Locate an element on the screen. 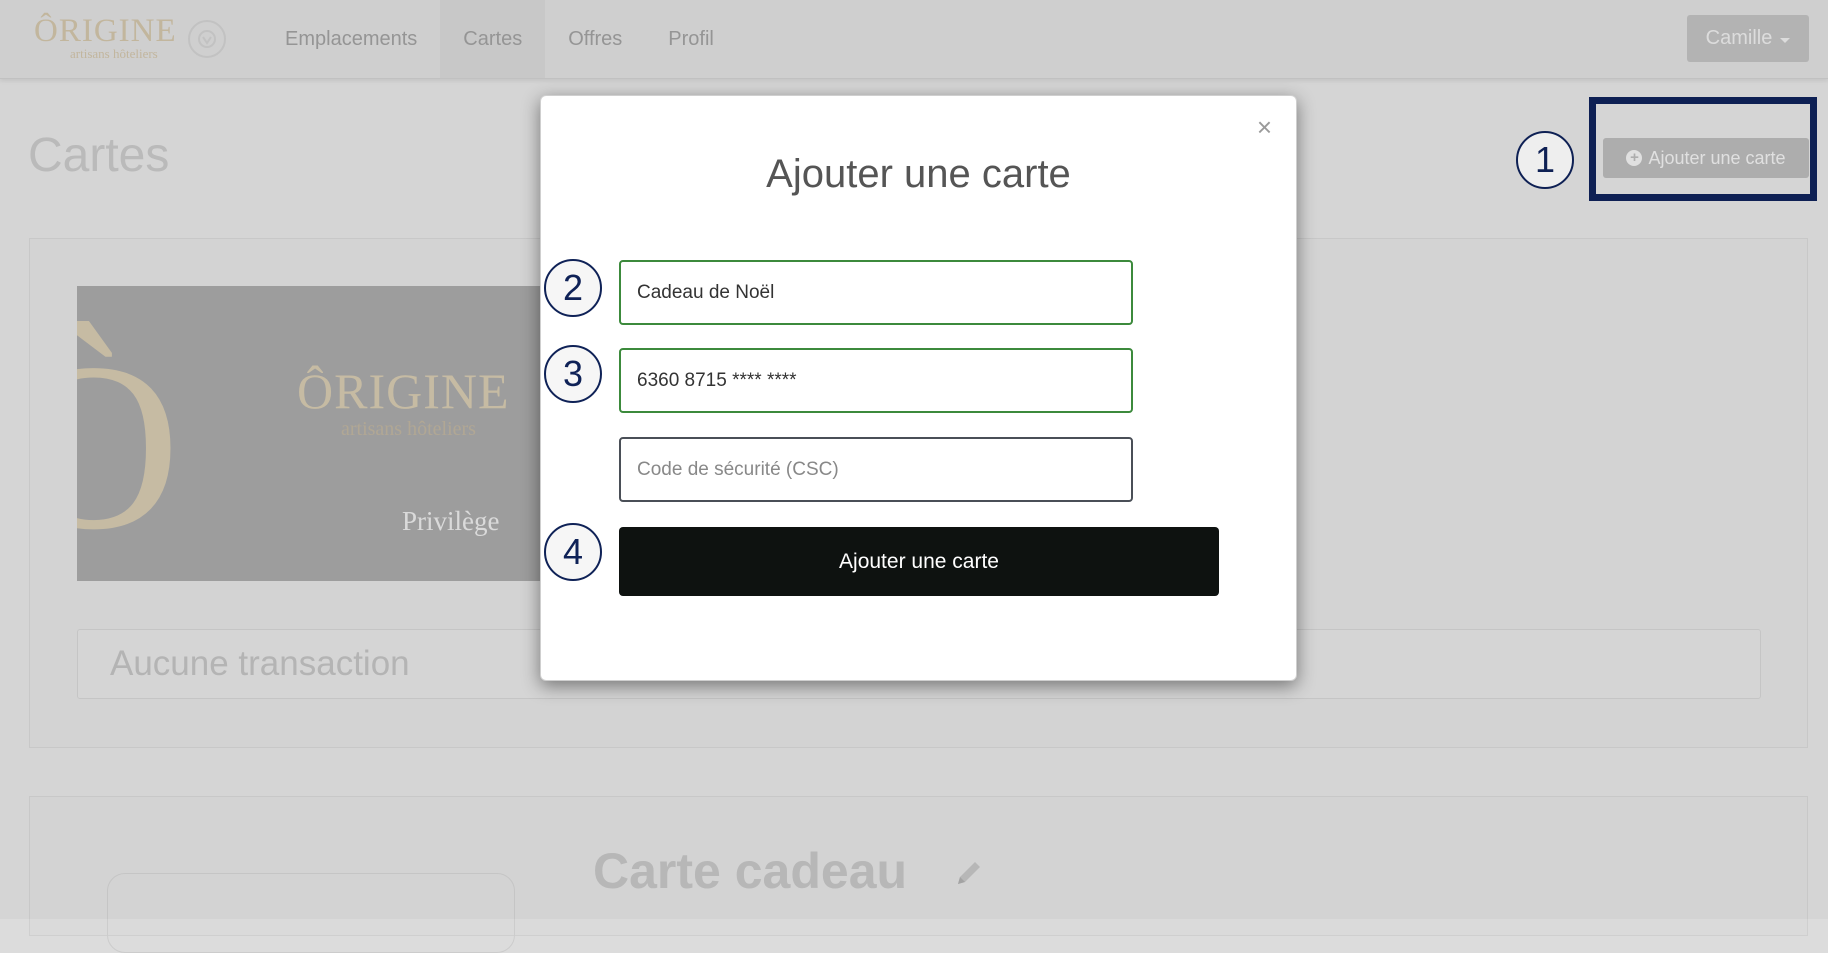  submit-add-card-button: Ajouter une carte is located at coordinates (919, 561).